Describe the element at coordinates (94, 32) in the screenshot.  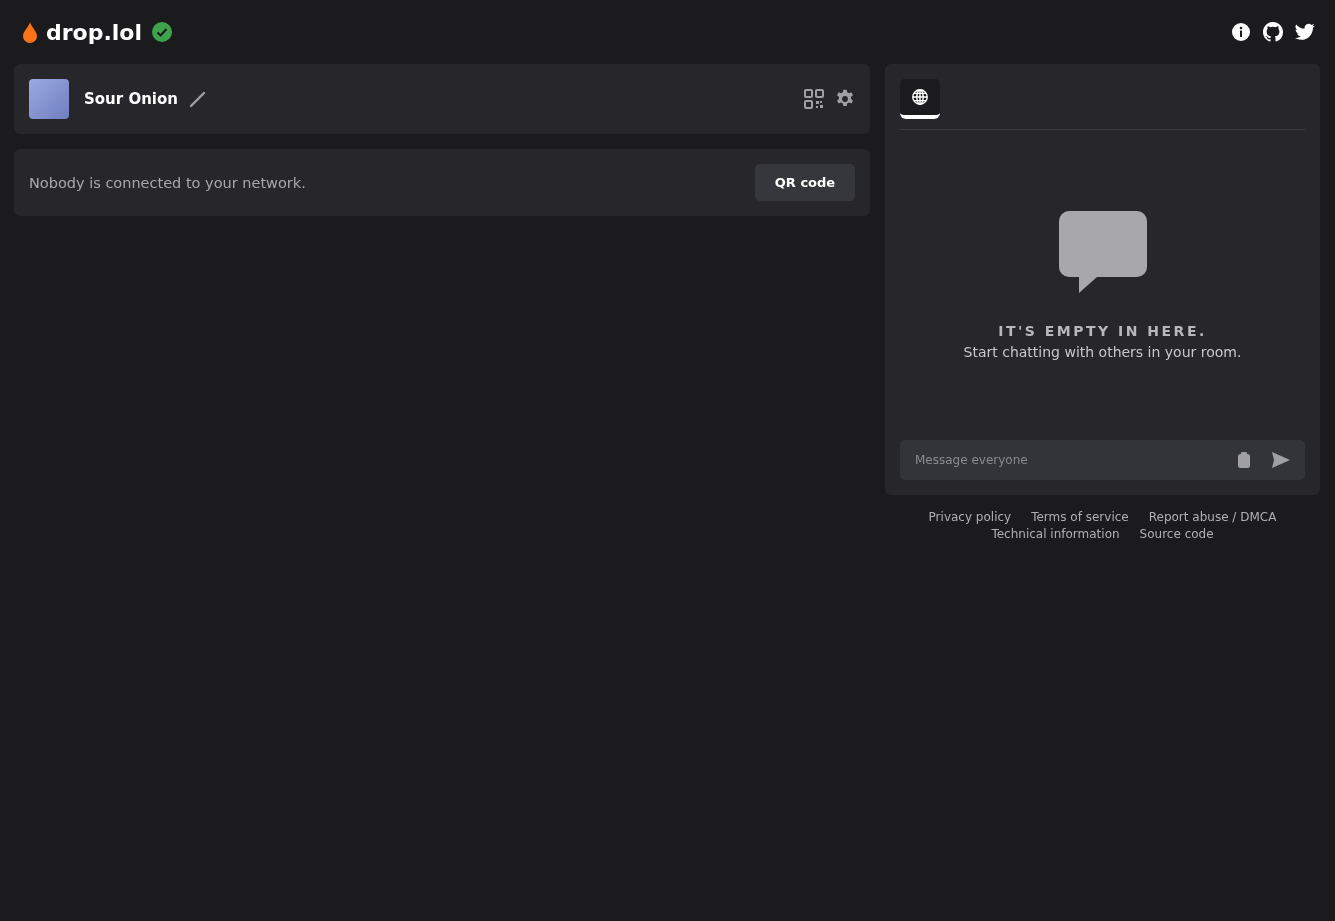
I see `app-logo-text: drop.lol` at that location.